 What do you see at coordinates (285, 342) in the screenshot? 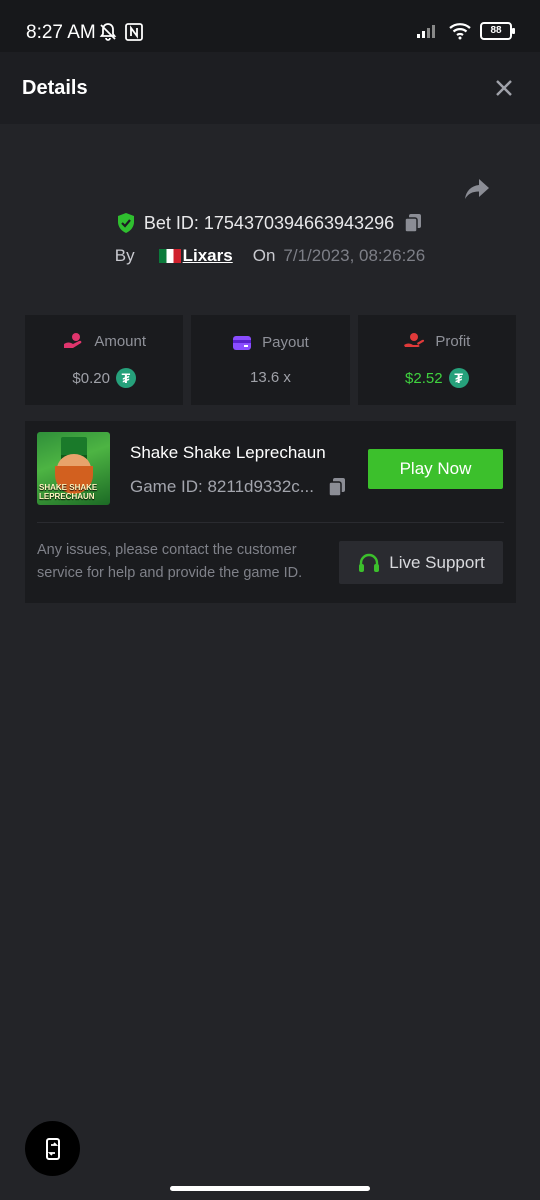
I see `payout-label: Payout` at bounding box center [285, 342].